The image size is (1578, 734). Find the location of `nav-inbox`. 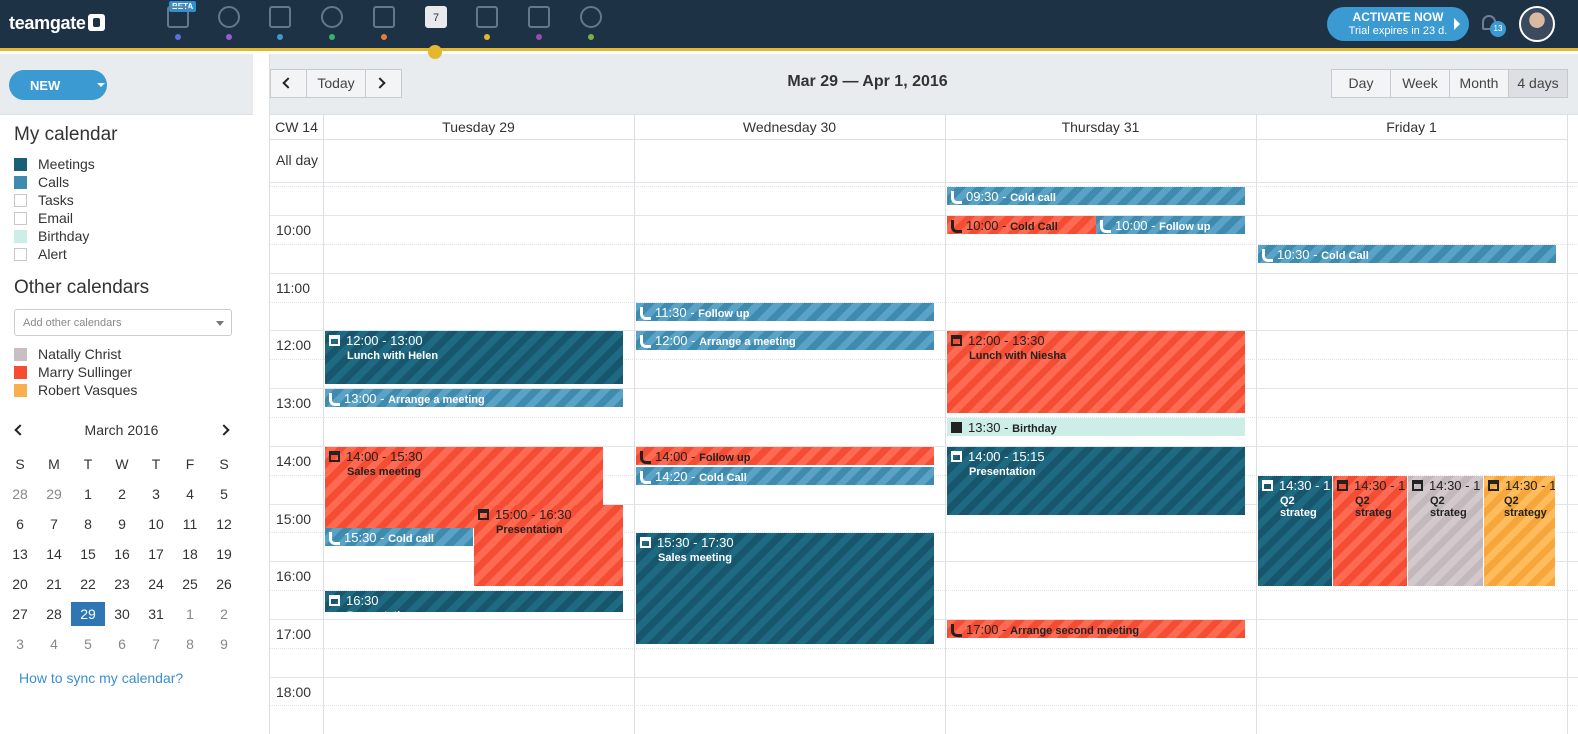

nav-inbox is located at coordinates (487, 24).